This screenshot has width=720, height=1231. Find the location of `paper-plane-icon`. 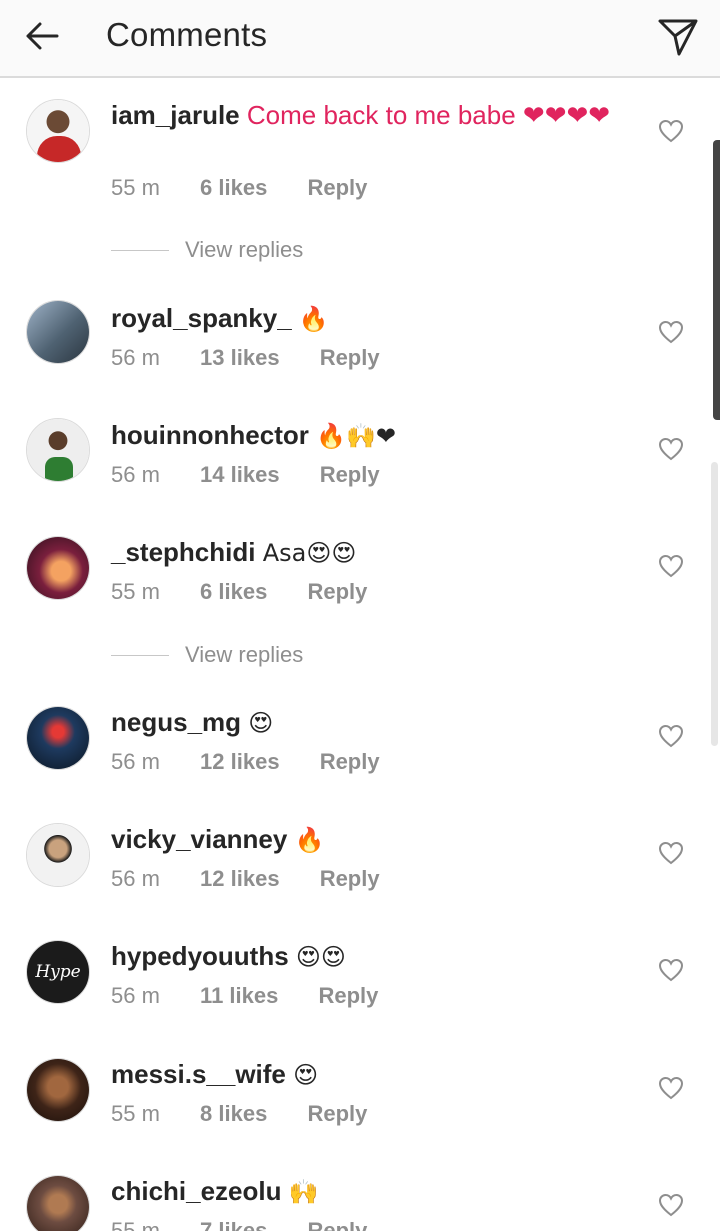

paper-plane-icon is located at coordinates (678, 37).